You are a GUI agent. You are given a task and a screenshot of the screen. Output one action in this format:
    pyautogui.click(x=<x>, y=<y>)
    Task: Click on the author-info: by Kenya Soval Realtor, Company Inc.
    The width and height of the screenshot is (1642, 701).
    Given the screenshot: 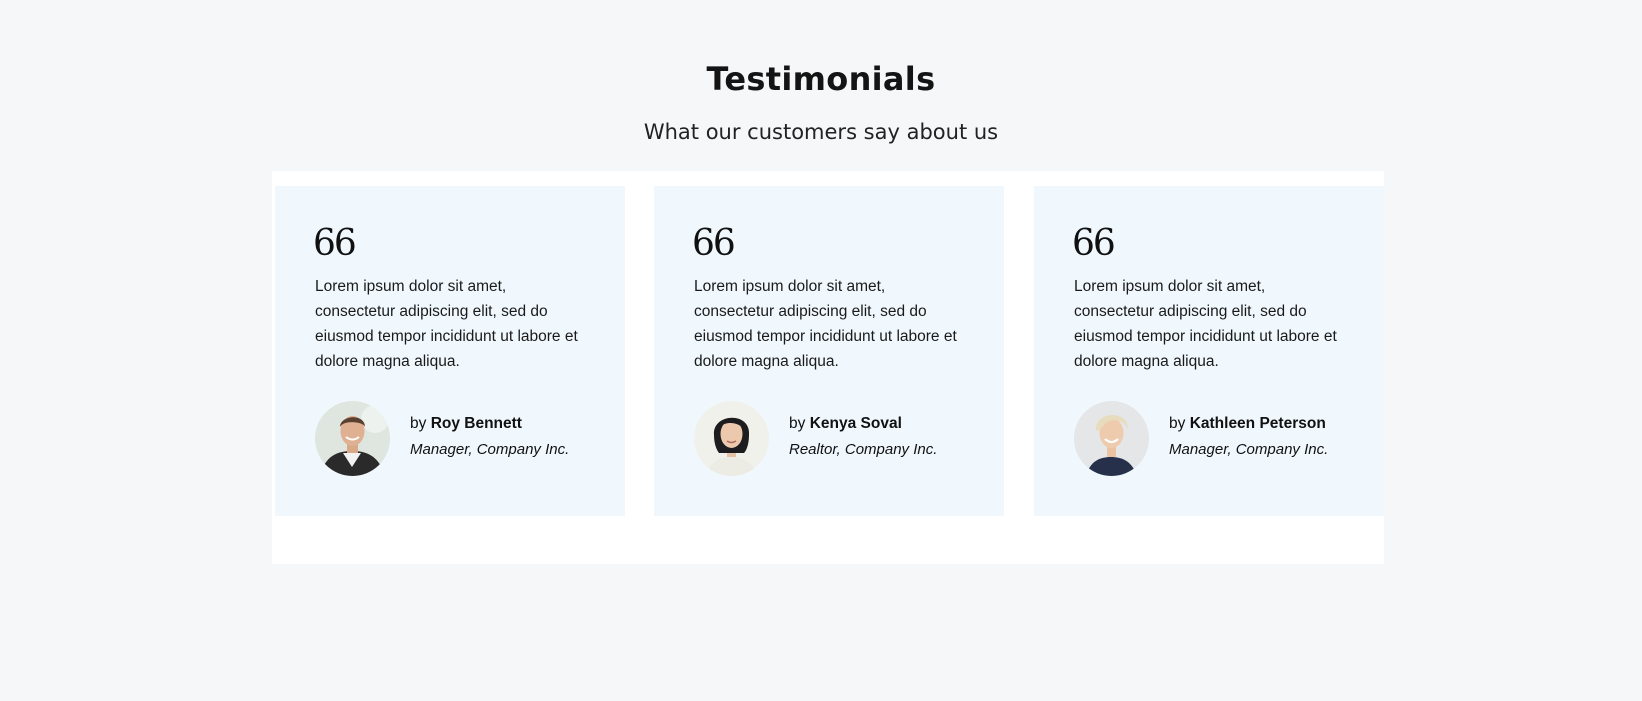 What is the action you would take?
    pyautogui.click(x=894, y=437)
    